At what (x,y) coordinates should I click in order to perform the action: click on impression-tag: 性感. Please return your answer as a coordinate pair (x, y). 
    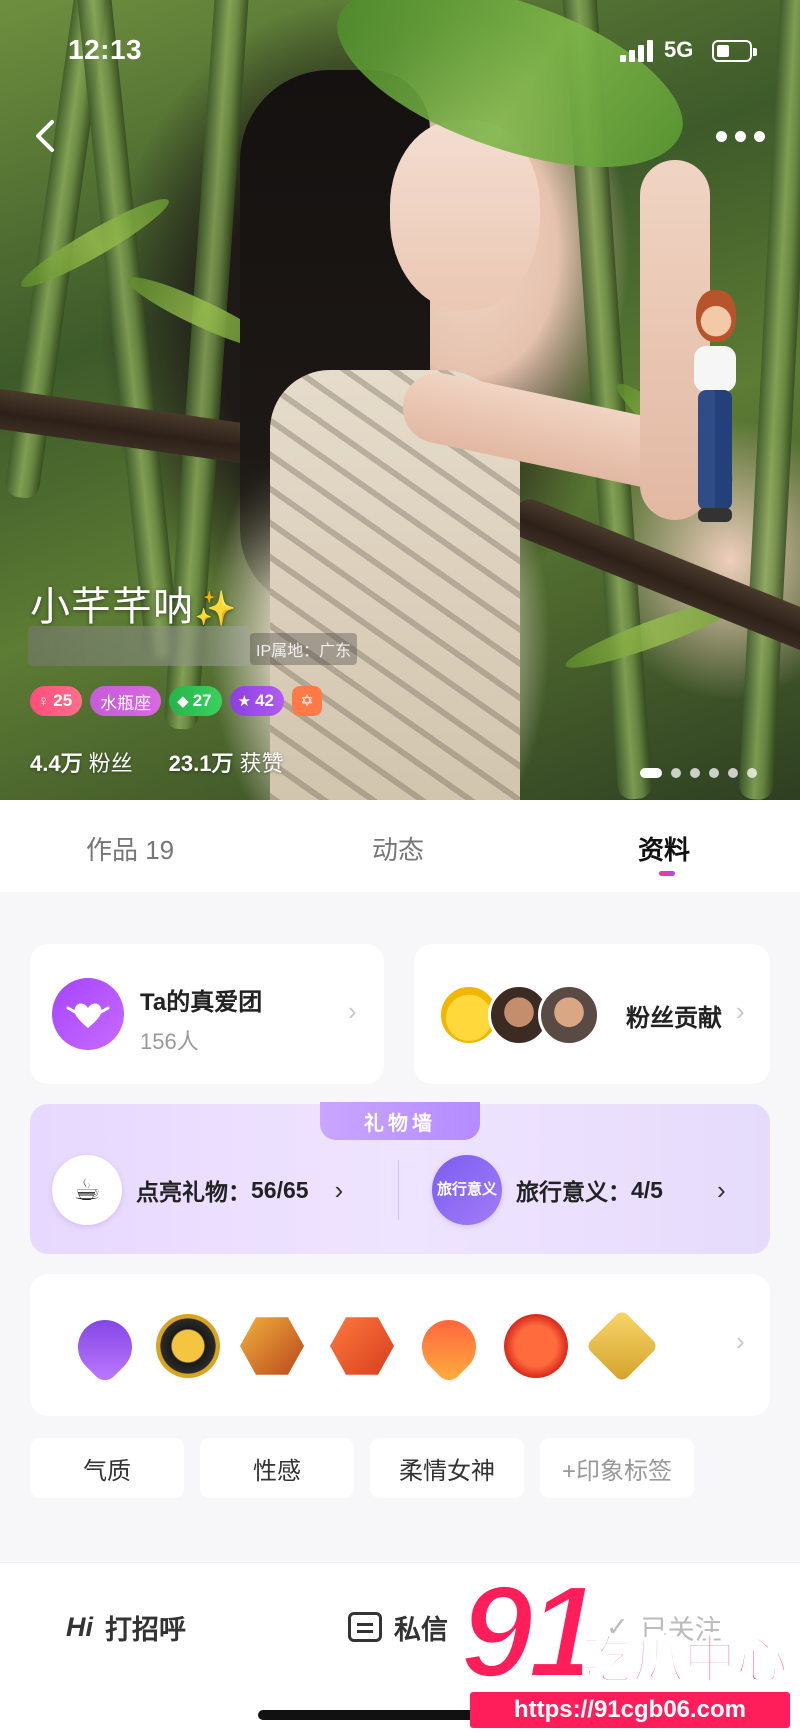
    Looking at the image, I should click on (277, 1468).